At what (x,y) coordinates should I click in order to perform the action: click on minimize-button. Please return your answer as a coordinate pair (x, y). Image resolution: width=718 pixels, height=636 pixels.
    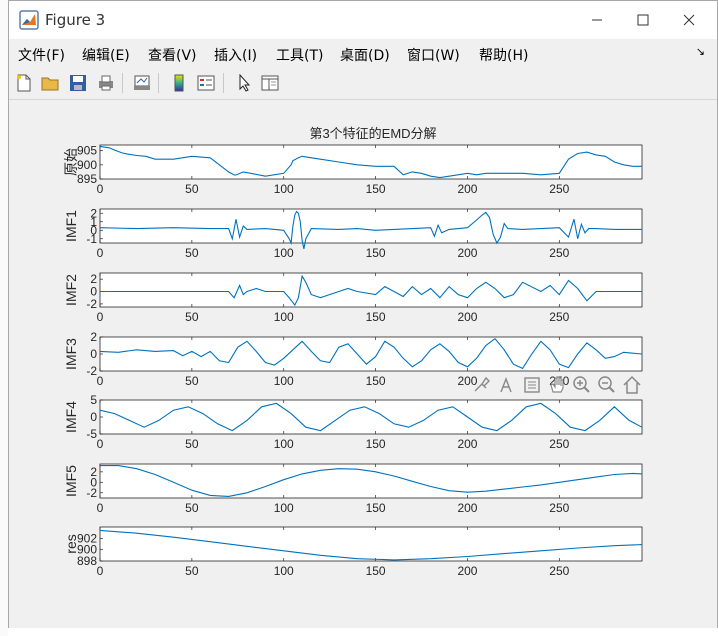
    Looking at the image, I should click on (597, 20).